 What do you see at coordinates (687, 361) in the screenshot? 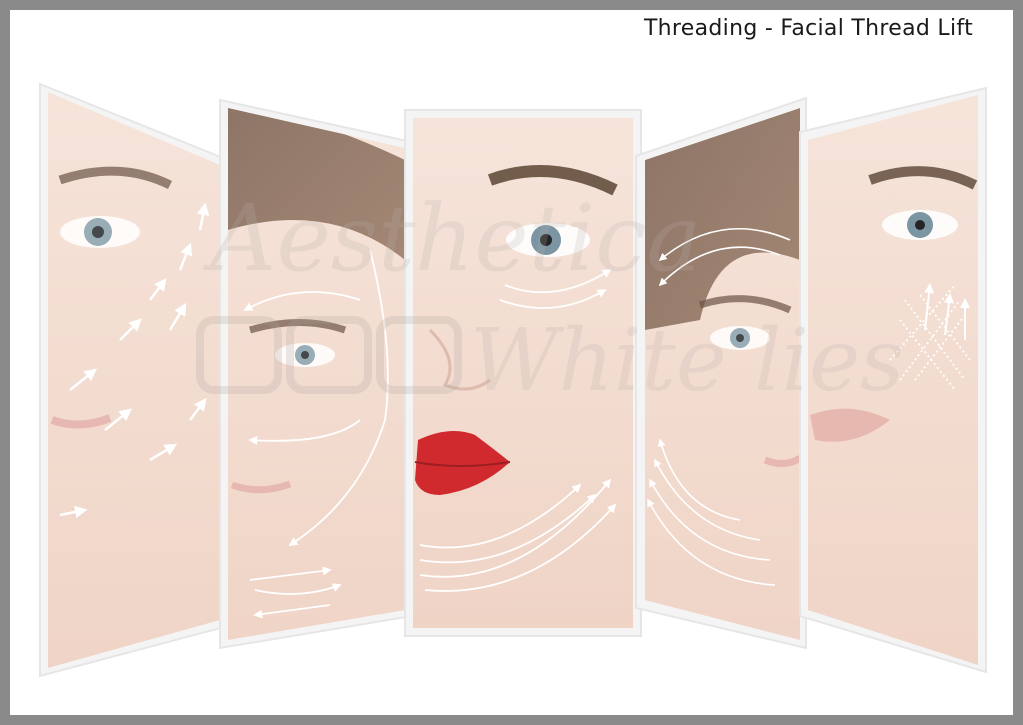
I see `watermark-text-2: White lies` at bounding box center [687, 361].